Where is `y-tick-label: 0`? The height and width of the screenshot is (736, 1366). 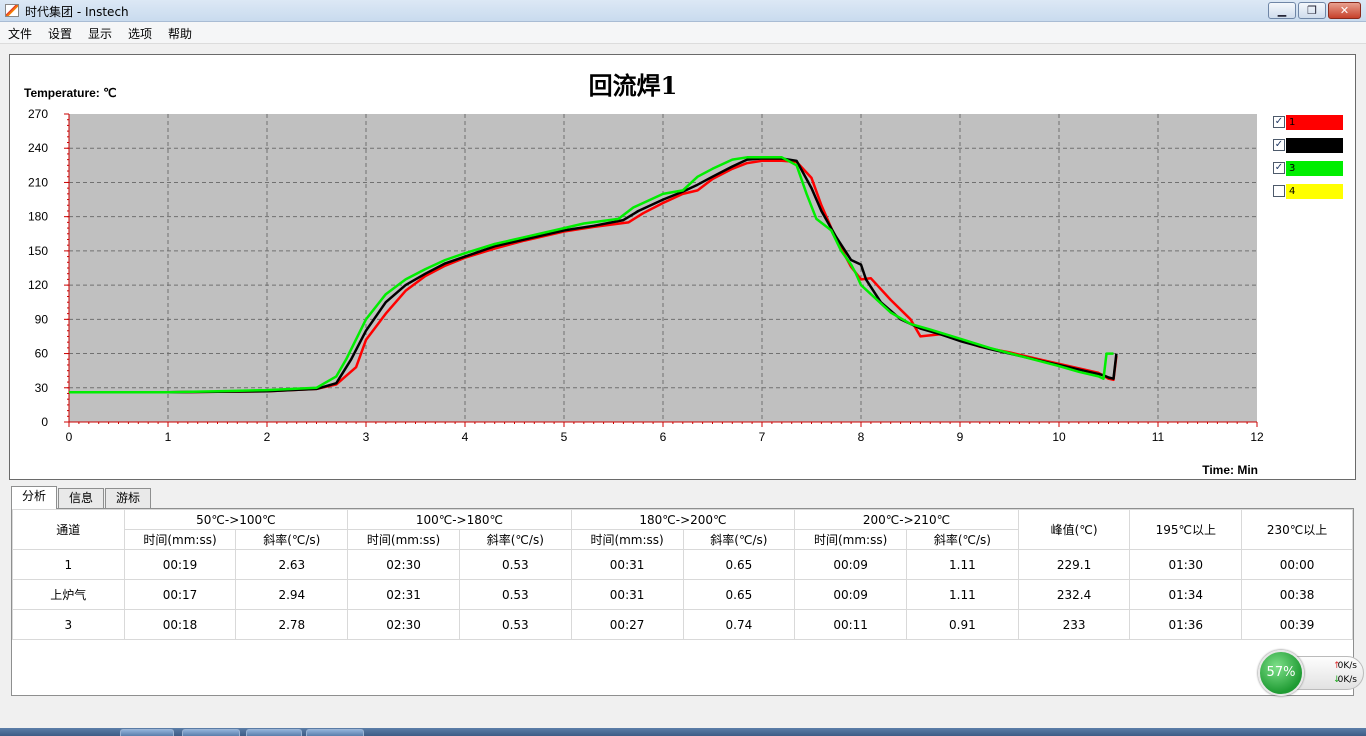 y-tick-label: 0 is located at coordinates (44, 422).